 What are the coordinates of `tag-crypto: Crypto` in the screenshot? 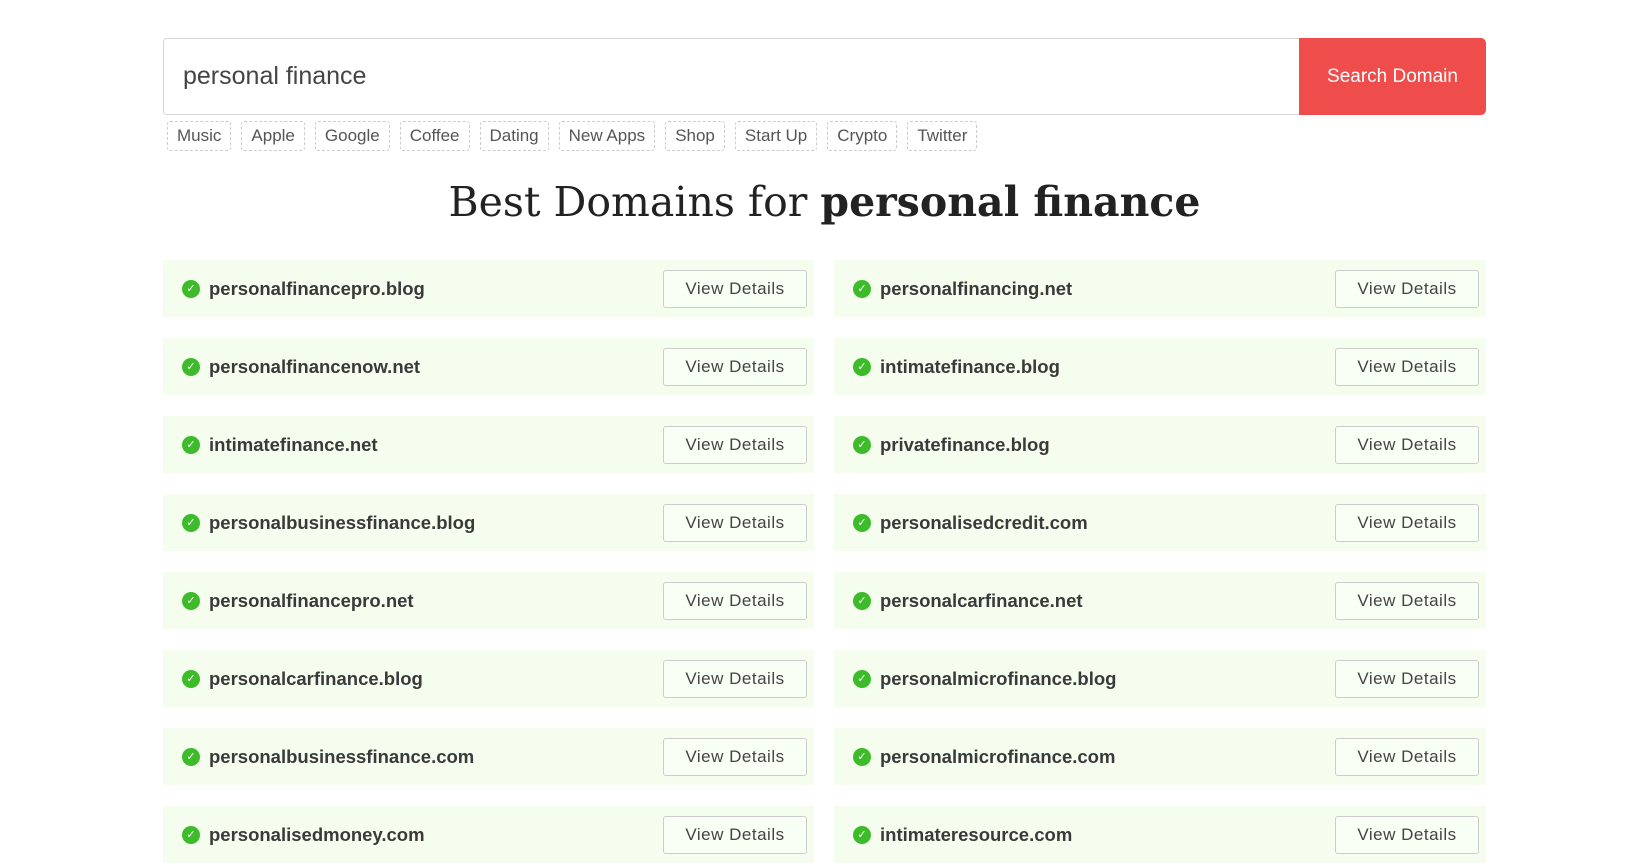 It's located at (862, 136).